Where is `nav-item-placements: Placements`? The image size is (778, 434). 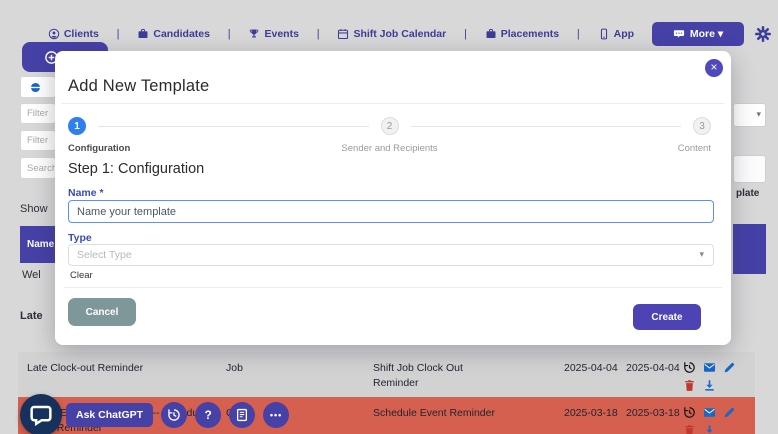 nav-item-placements: Placements is located at coordinates (522, 34).